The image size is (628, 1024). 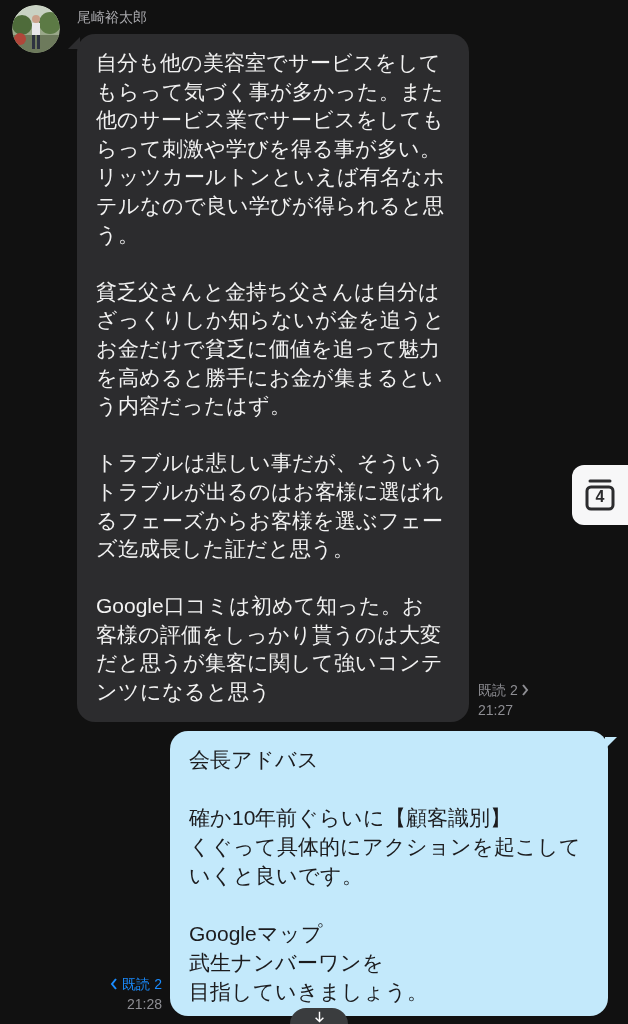 What do you see at coordinates (271, 177) in the screenshot?
I see `message-line: リッツカールトンといえば有名なホ` at bounding box center [271, 177].